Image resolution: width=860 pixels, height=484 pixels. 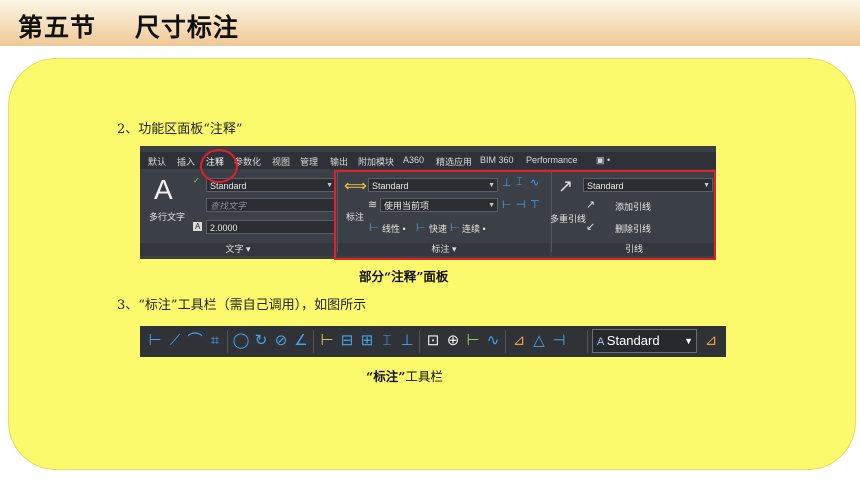 What do you see at coordinates (238, 249) in the screenshot?
I see `text-panel-footer: 文字 ▾` at bounding box center [238, 249].